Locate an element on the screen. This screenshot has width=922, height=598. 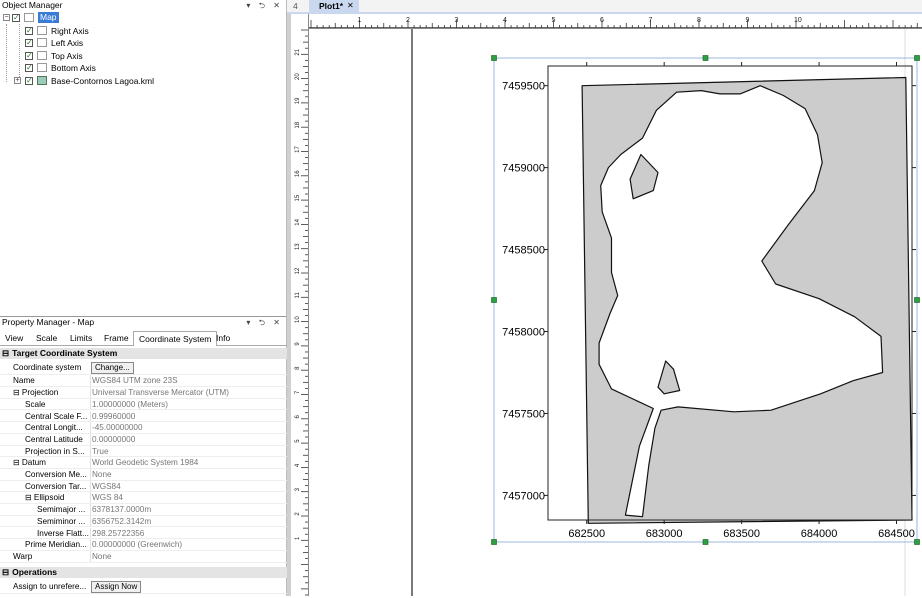
object-manager-pane-buttons: ▾ ⮌ ✕ is located at coordinates (264, 5).